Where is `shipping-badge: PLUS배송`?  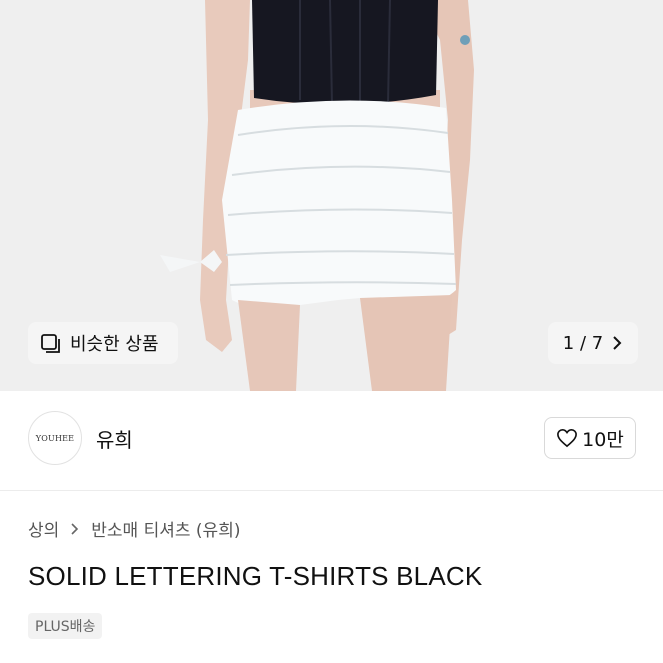
shipping-badge: PLUS배송 is located at coordinates (65, 626).